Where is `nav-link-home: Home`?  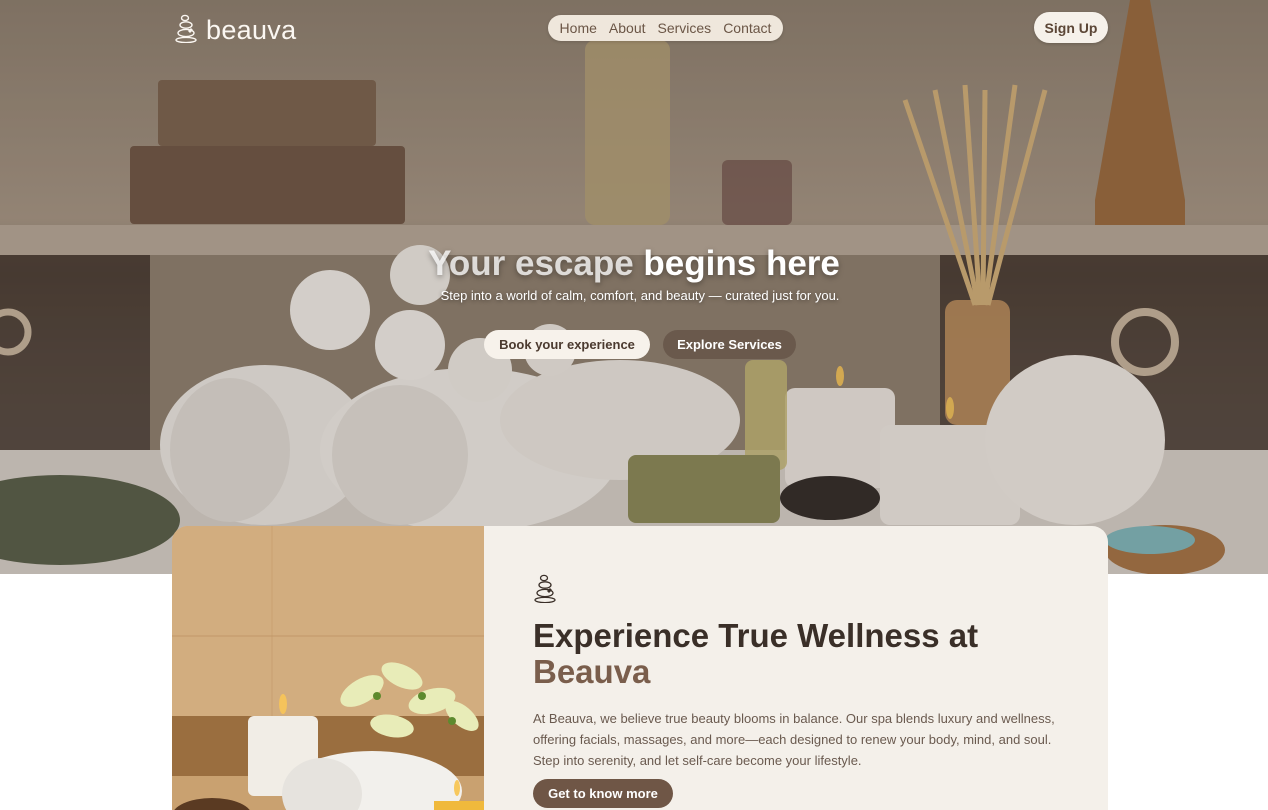
nav-link-home: Home is located at coordinates (578, 28).